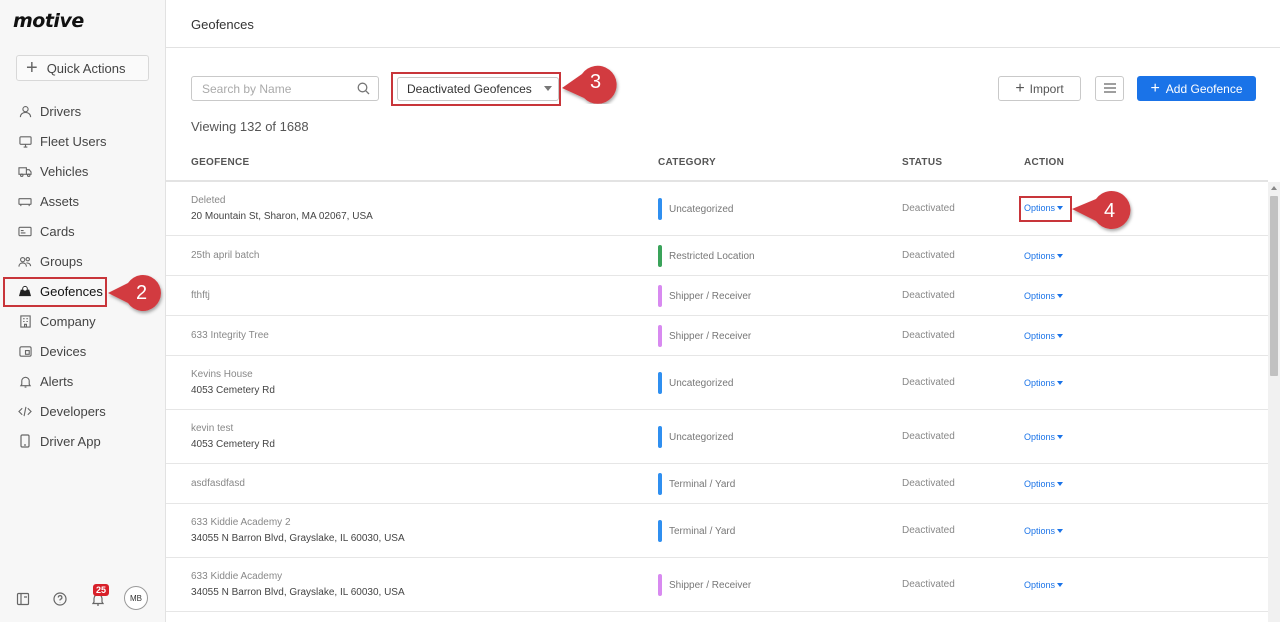  What do you see at coordinates (25, 381) in the screenshot?
I see `bell-icon` at bounding box center [25, 381].